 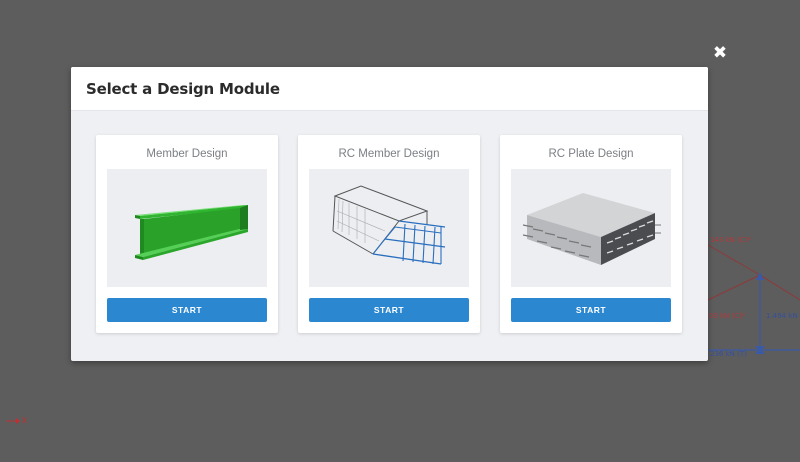 What do you see at coordinates (591, 154) in the screenshot?
I see `module-card-title: RC Plate Design` at bounding box center [591, 154].